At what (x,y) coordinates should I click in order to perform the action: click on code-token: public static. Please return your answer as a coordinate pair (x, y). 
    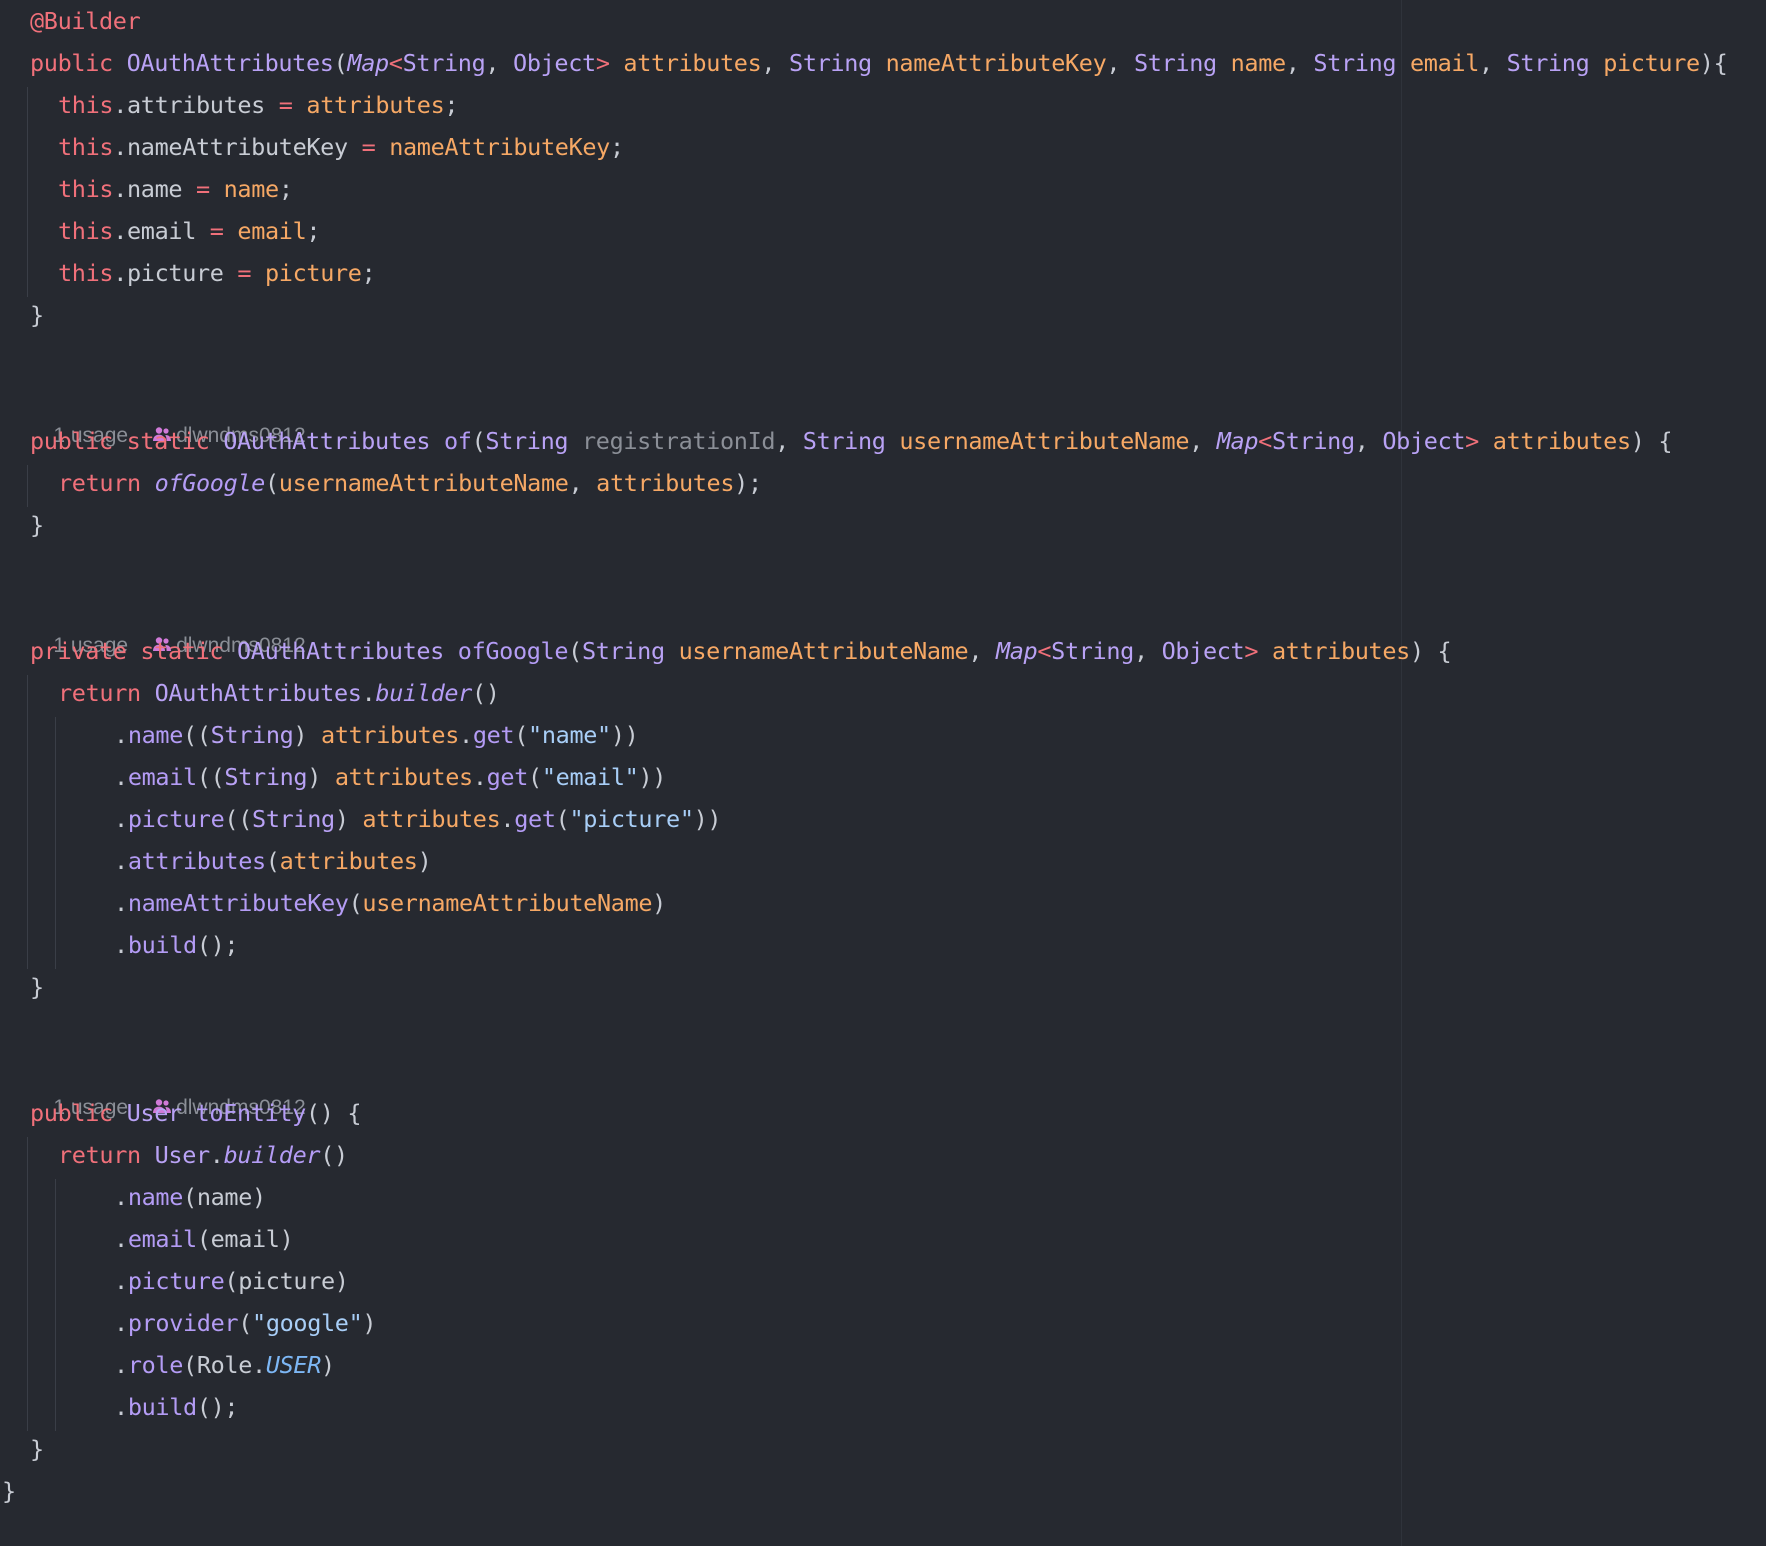
    Looking at the image, I should click on (127, 441).